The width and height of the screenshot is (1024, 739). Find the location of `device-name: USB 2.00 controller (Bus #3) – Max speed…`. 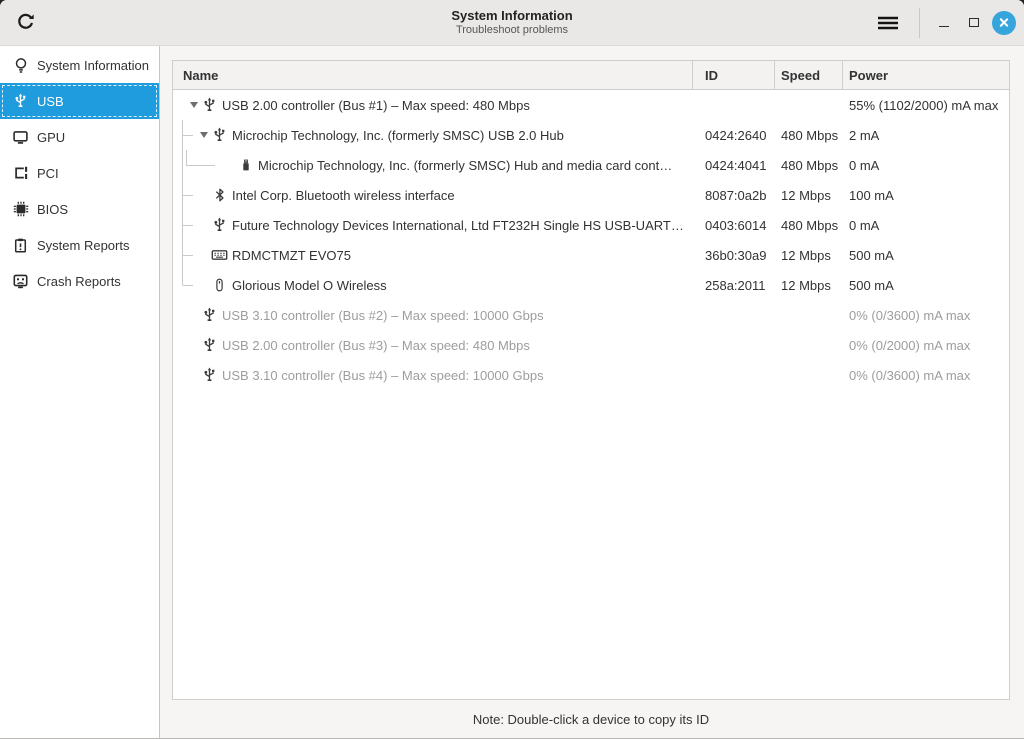

device-name: USB 2.00 controller (Bus #3) – Max speed… is located at coordinates (376, 345).